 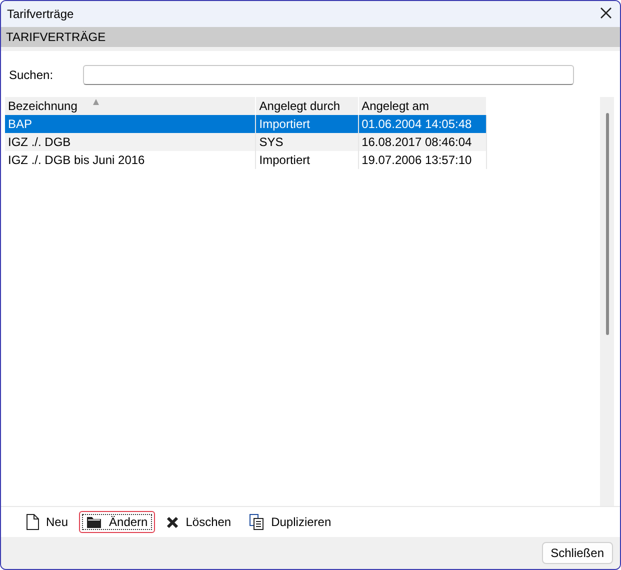 I want to click on table-cell: BAP, so click(x=130, y=124).